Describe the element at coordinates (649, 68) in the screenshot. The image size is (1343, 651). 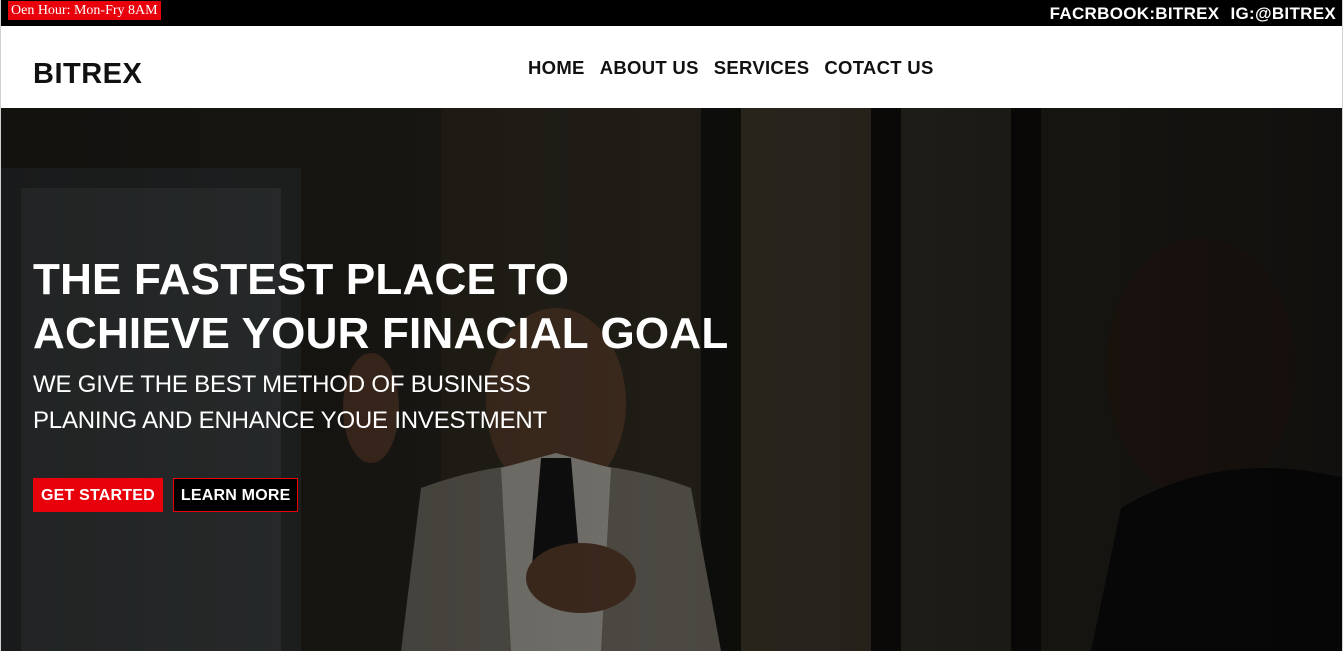
I see `nav-about-us: ABOUT US` at that location.